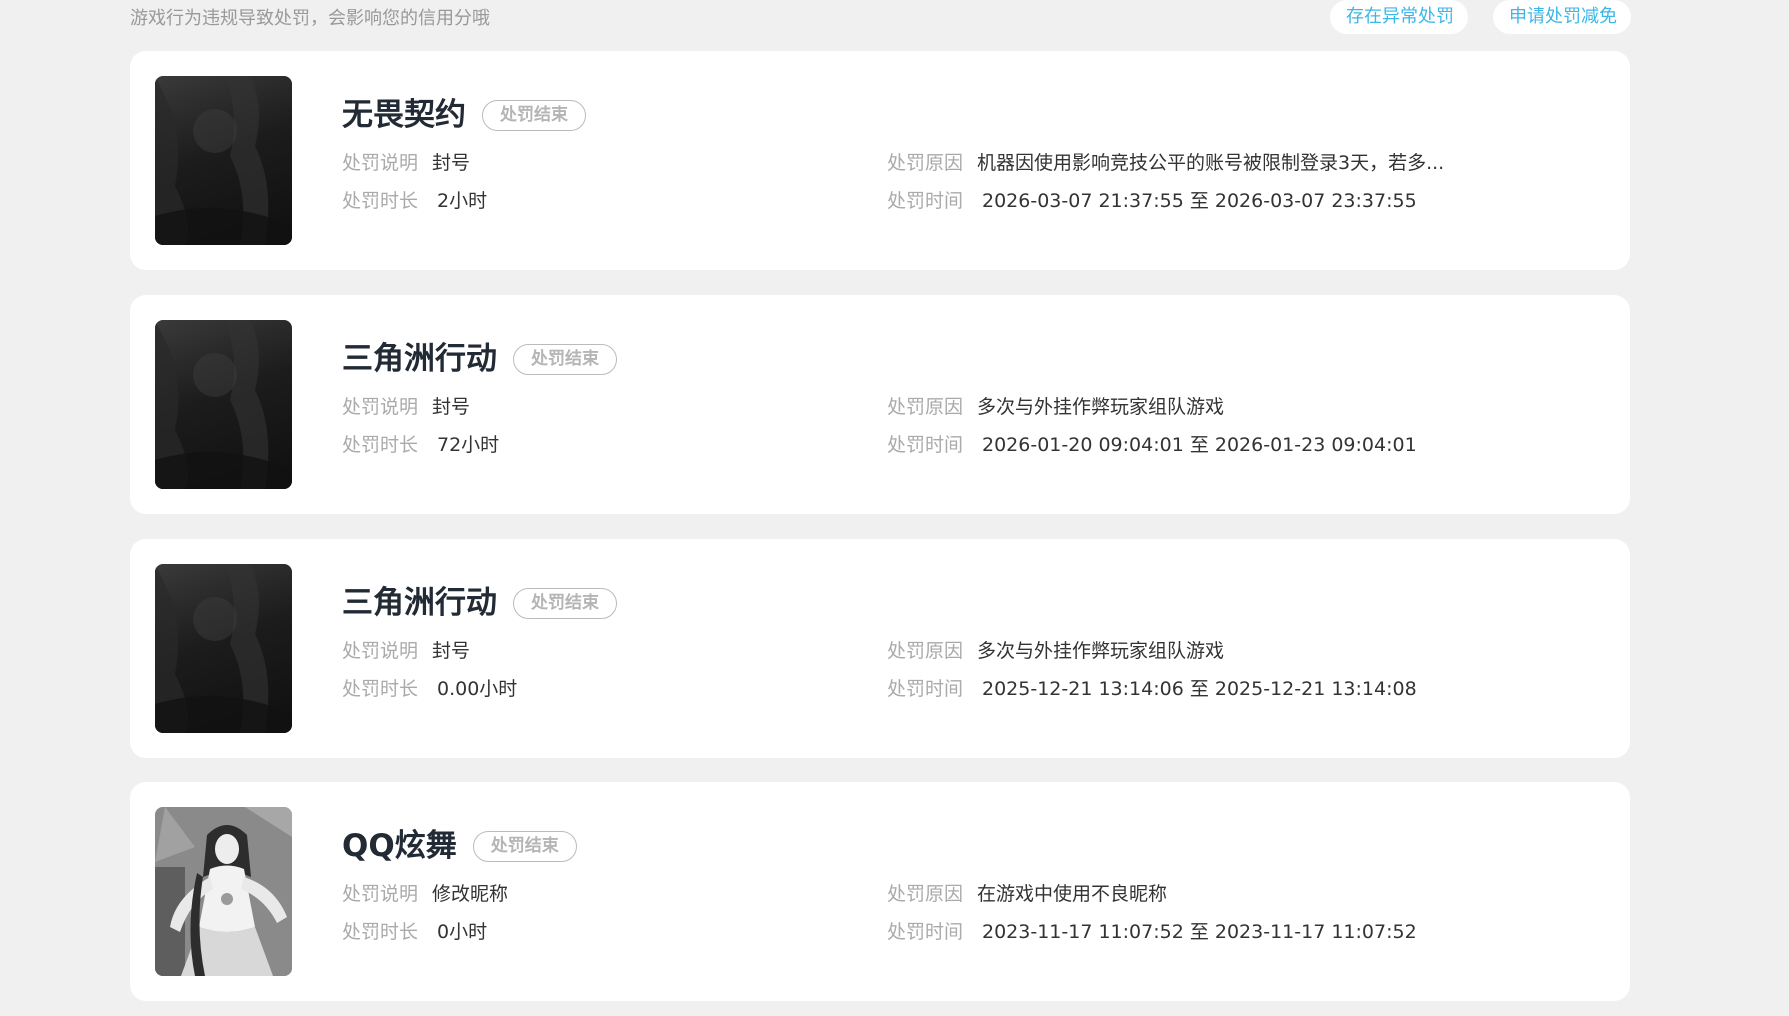 This screenshot has height=1016, width=1789. I want to click on title-row: 无畏契约 处罚结束, so click(464, 115).